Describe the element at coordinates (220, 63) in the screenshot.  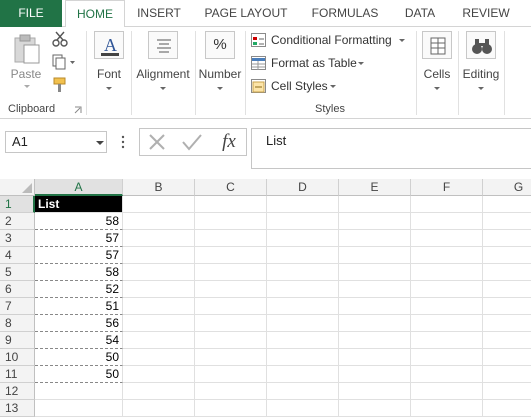
I see `number-button: % Number` at that location.